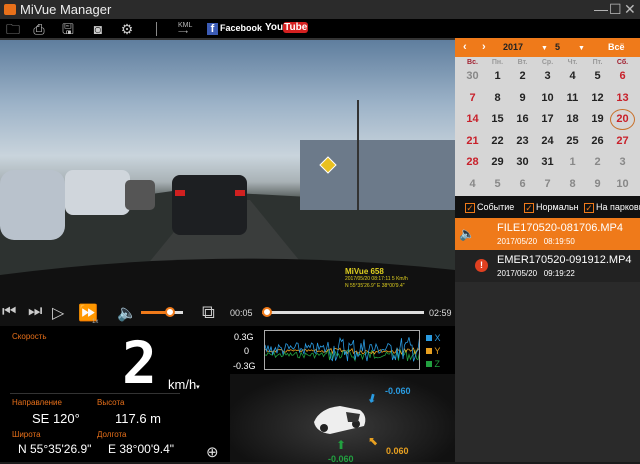  I want to click on file-datetime: 2017/05/20 08:19:50, so click(536, 241).